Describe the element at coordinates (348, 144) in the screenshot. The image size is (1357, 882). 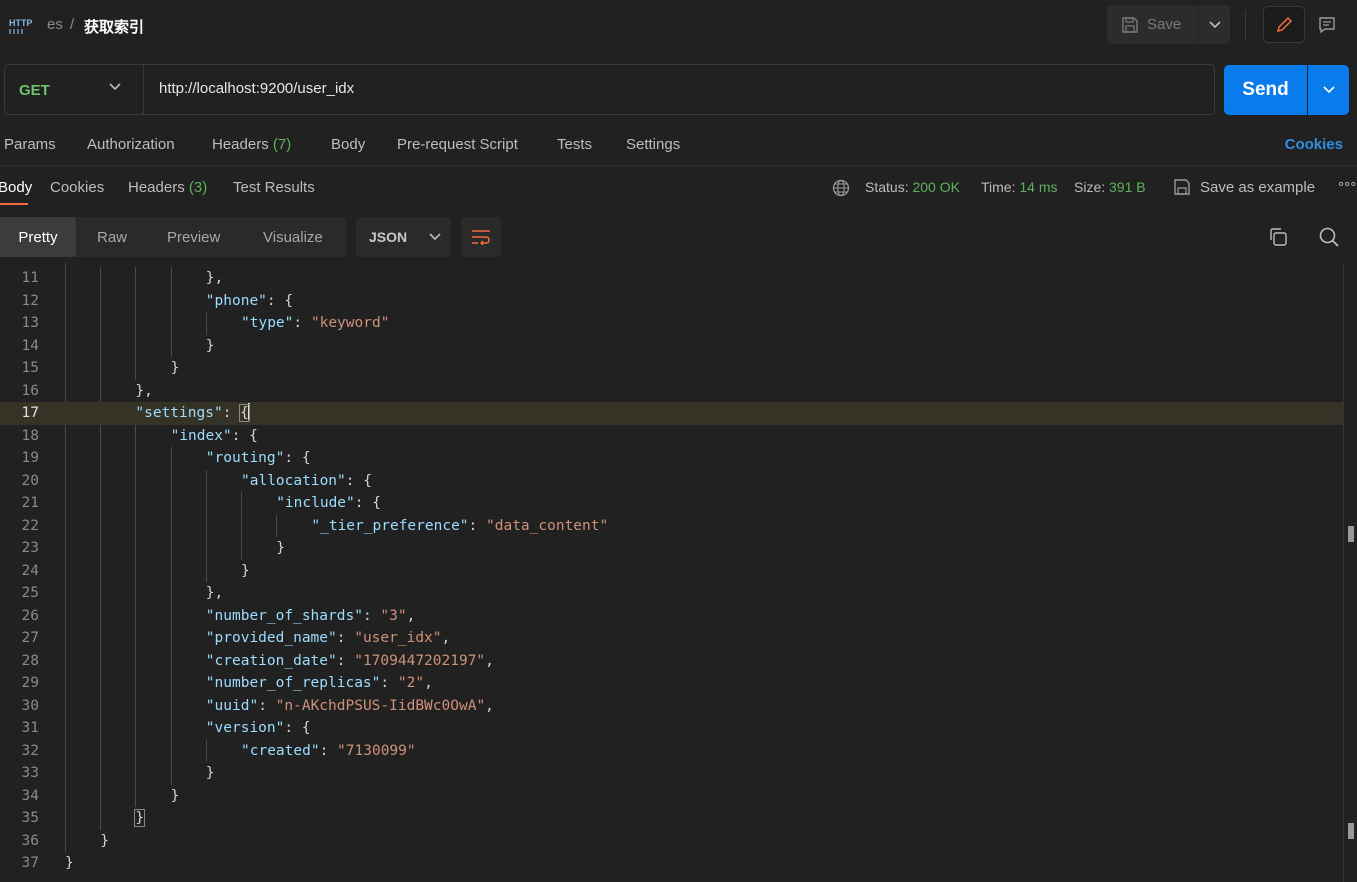
I see `tab-body: Body` at that location.